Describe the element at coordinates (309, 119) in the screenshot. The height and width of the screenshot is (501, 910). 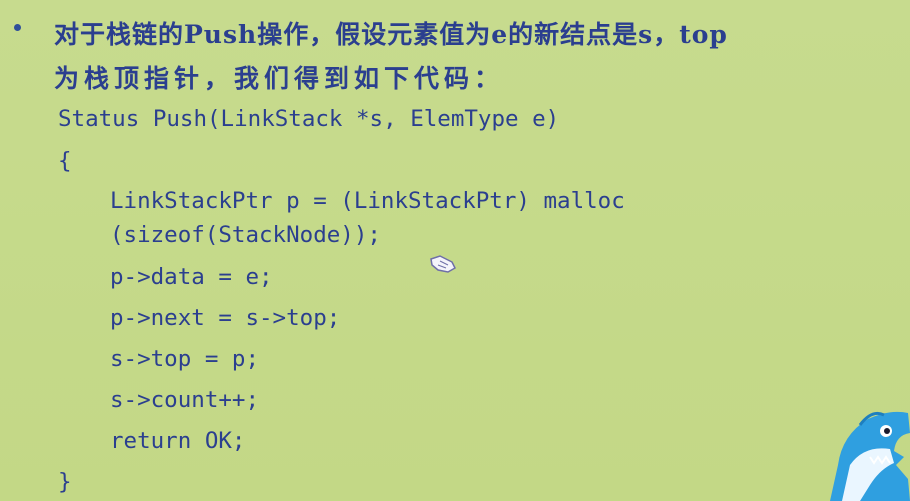
I see `code-line-signature: Status Push(LinkStack *s, ElemType e)` at that location.